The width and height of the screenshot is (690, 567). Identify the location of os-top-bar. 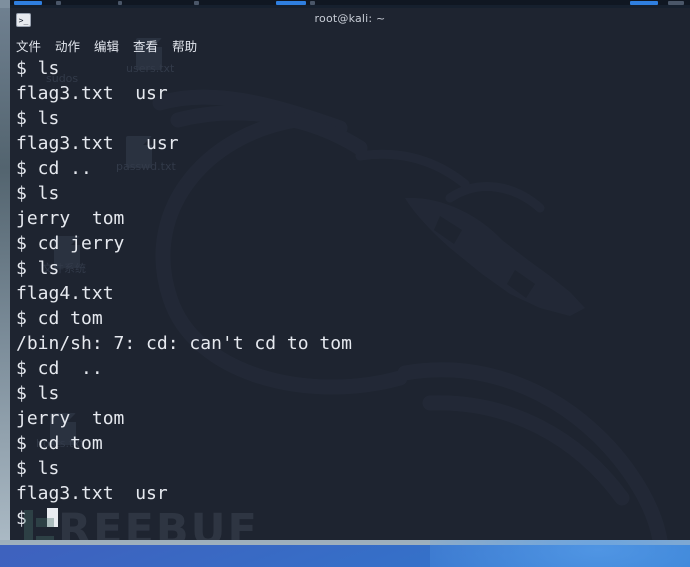
(345, 4).